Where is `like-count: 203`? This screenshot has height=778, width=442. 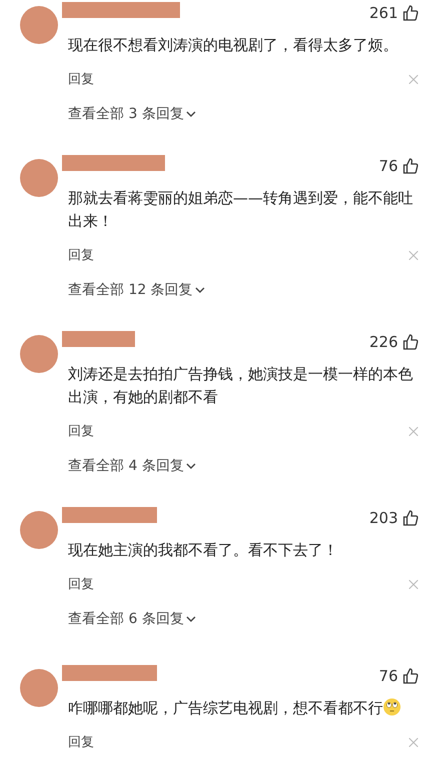 like-count: 203 is located at coordinates (383, 518).